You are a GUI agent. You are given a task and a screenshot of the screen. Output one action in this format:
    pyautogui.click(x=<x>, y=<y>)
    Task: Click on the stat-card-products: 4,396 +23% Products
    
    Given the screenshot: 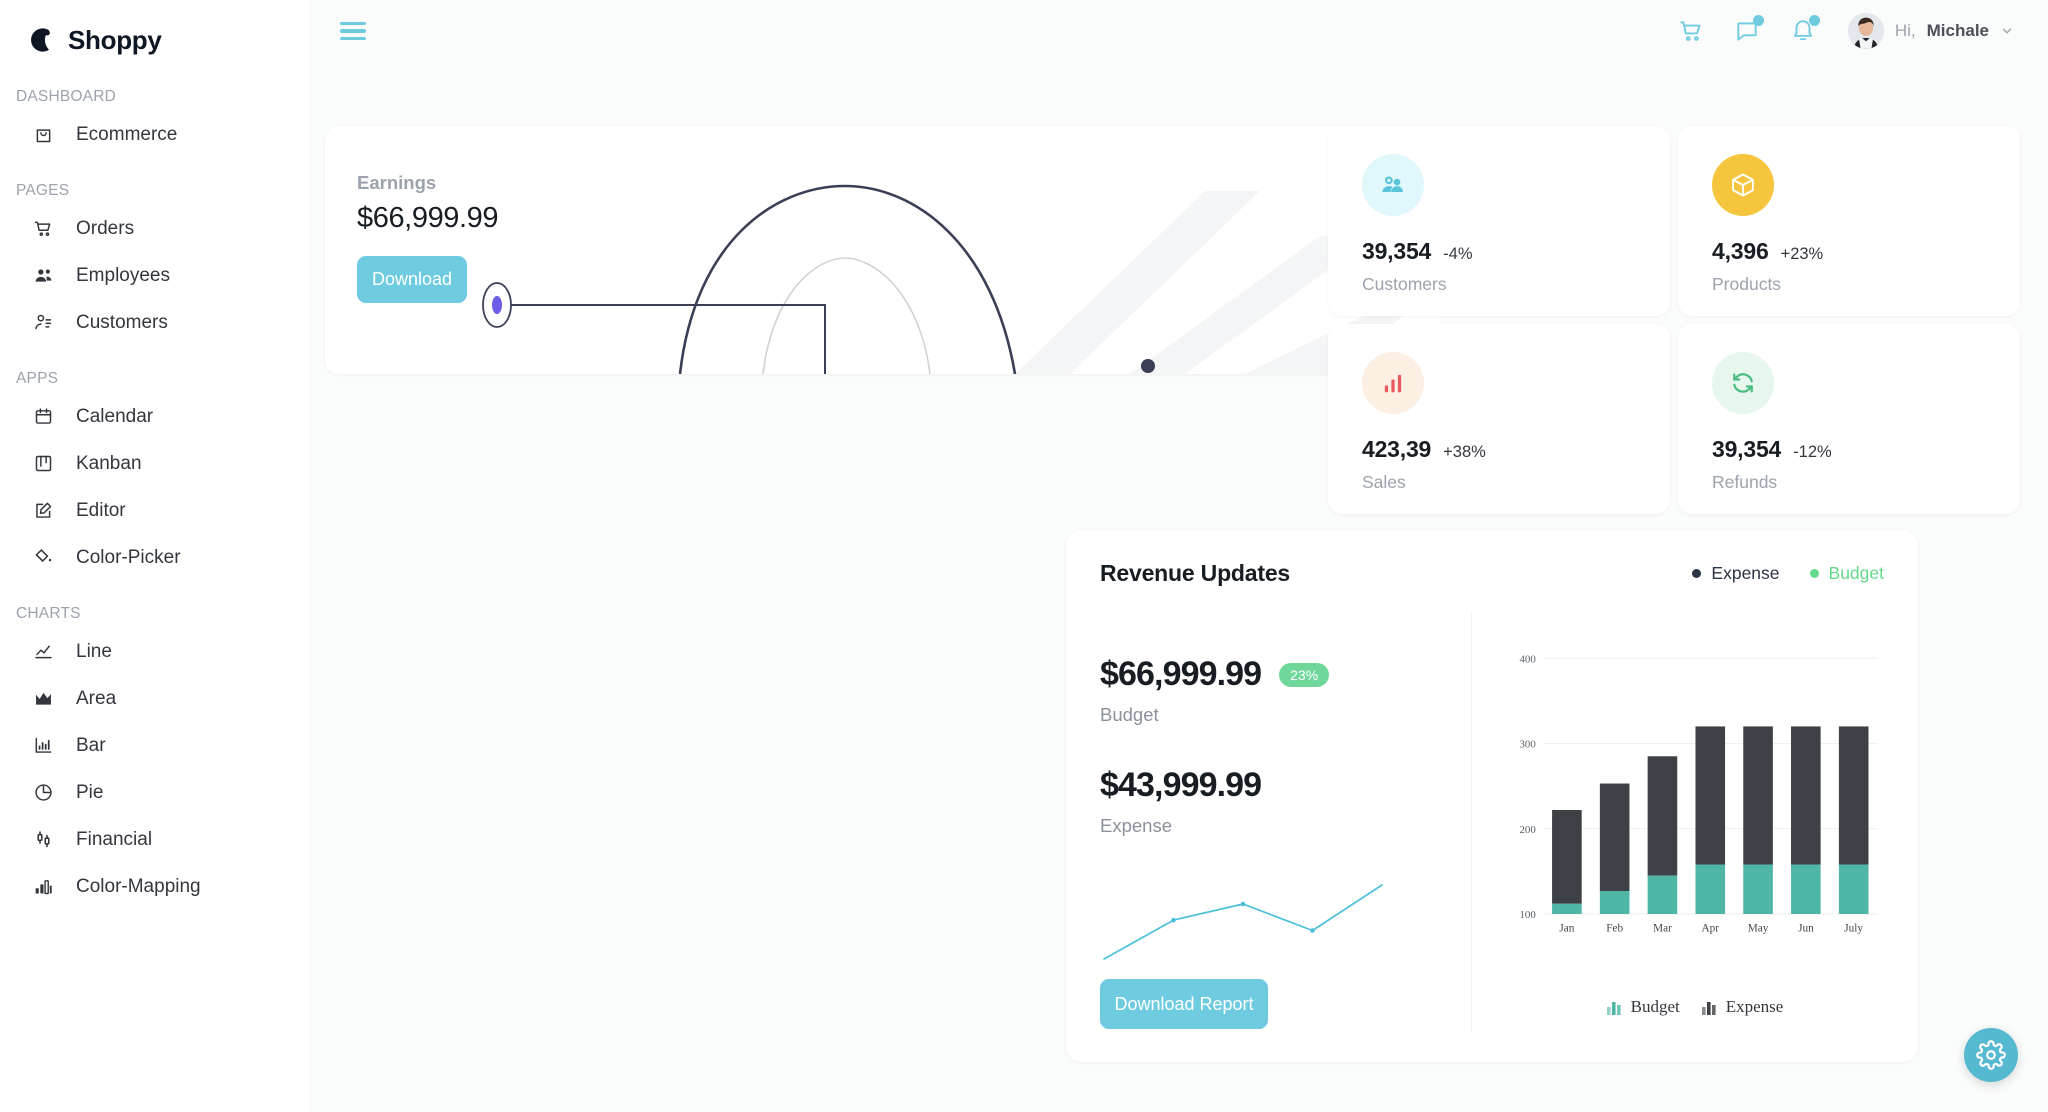 What is the action you would take?
    pyautogui.click(x=1849, y=221)
    